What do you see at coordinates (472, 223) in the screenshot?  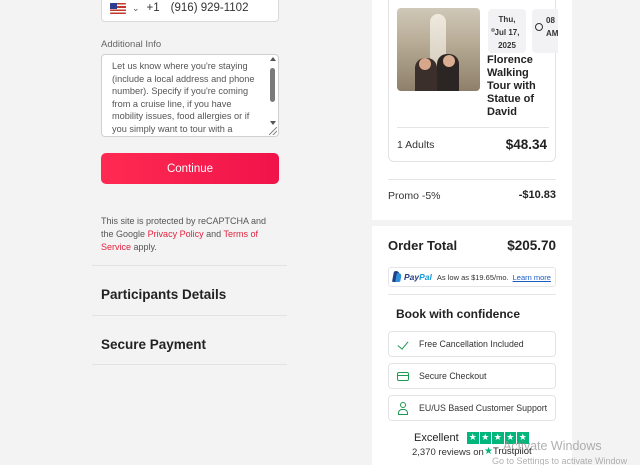 I see `section-separator` at bounding box center [472, 223].